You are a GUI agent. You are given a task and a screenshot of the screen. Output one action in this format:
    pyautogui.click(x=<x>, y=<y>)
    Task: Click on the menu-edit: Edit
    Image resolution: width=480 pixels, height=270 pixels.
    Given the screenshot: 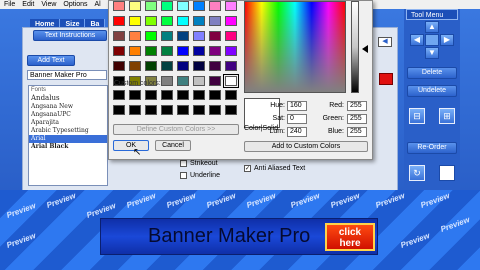 What is the action you would take?
    pyautogui.click(x=28, y=4)
    